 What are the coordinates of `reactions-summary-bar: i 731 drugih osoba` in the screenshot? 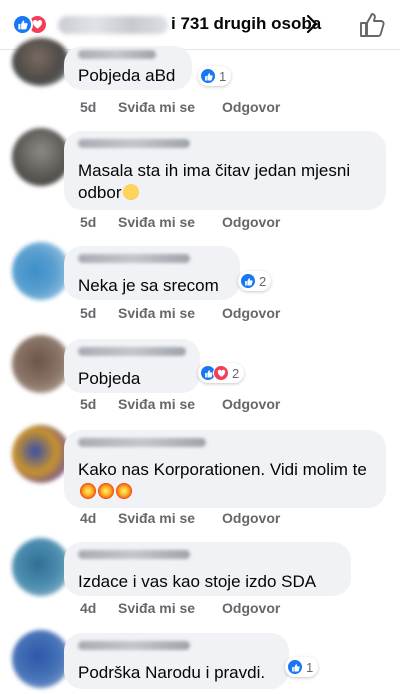 It's located at (200, 25).